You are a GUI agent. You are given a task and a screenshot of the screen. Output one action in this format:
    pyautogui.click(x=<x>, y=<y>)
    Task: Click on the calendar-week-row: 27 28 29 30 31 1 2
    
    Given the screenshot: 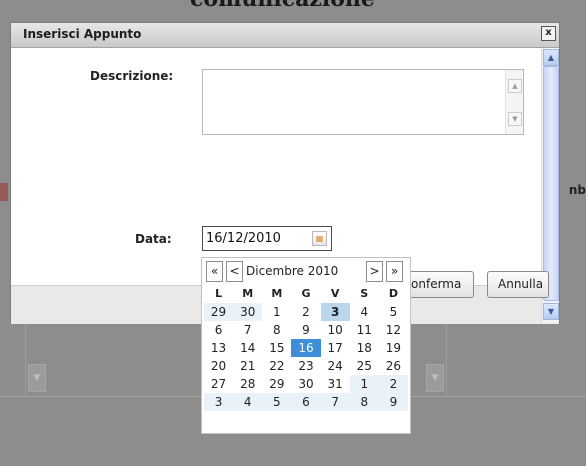 What is the action you would take?
    pyautogui.click(x=306, y=384)
    